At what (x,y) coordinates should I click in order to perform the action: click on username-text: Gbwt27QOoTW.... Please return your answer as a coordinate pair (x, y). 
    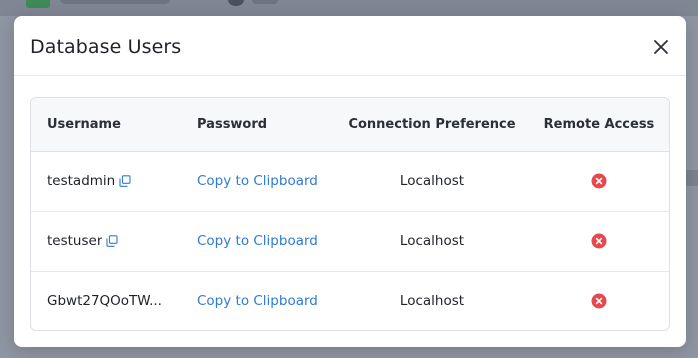
    Looking at the image, I should click on (104, 301).